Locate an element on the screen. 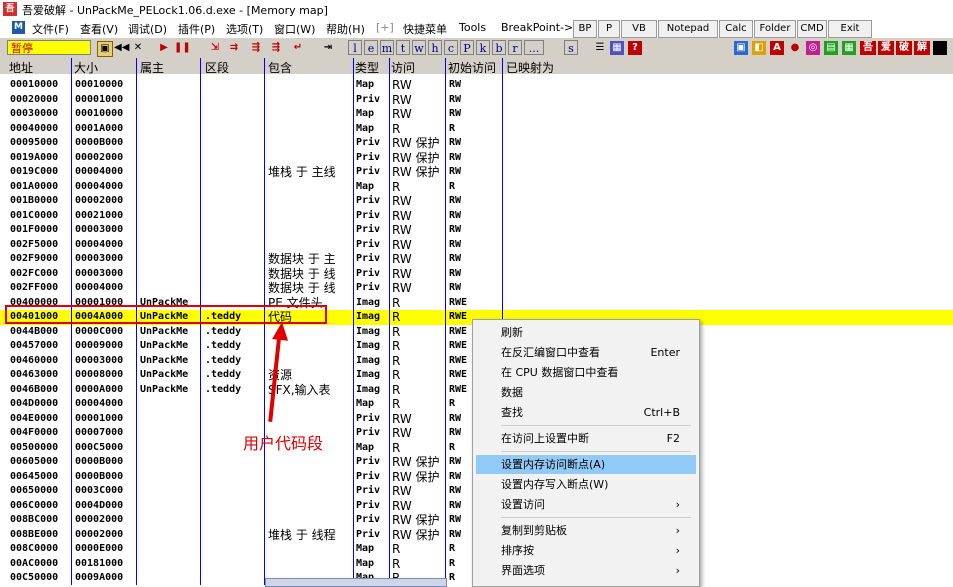  help-icon: ? is located at coordinates (635, 48).